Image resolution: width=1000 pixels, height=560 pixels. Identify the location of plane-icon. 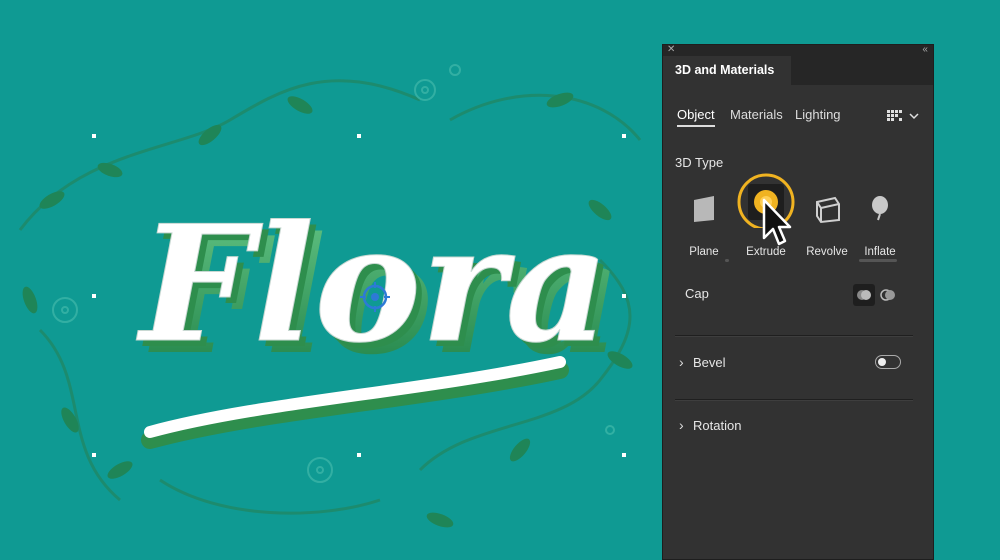
(704, 209).